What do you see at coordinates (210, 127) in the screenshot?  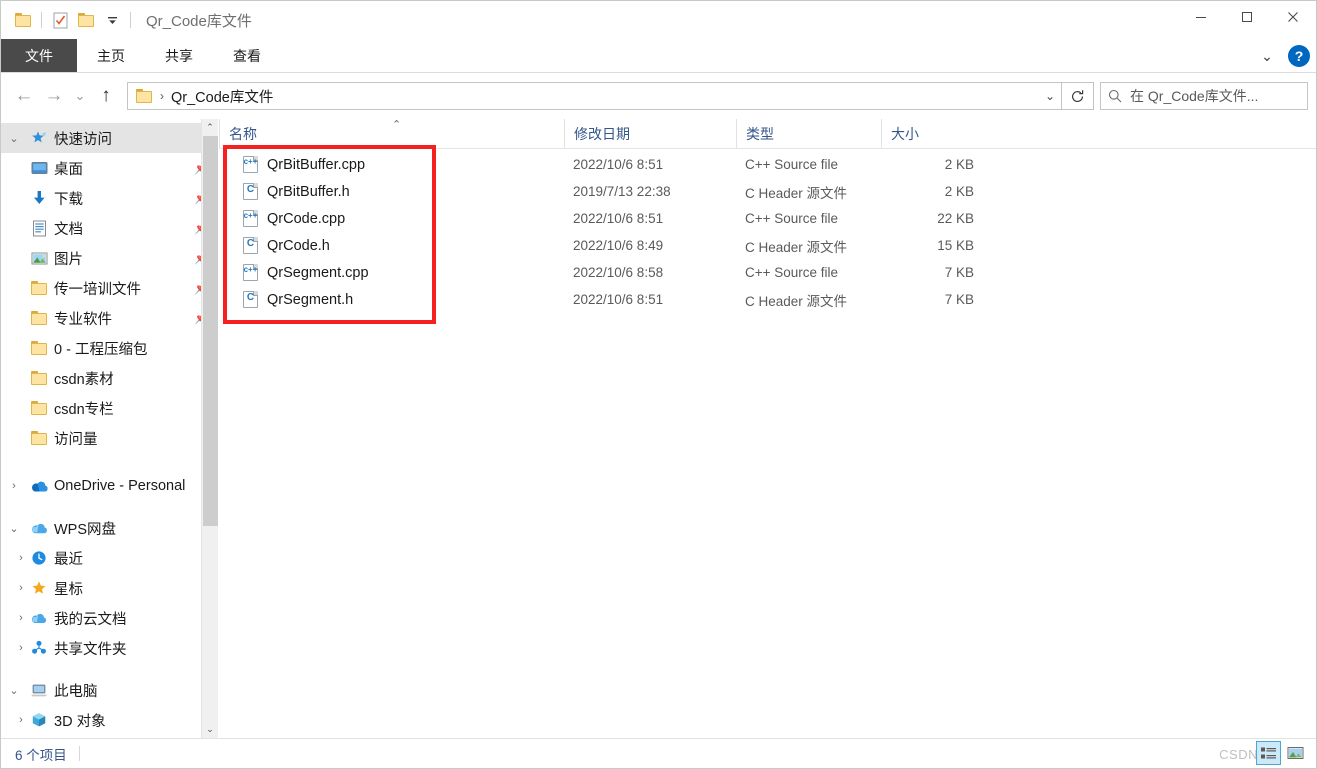 I see `scroll-up-button: ⌃` at bounding box center [210, 127].